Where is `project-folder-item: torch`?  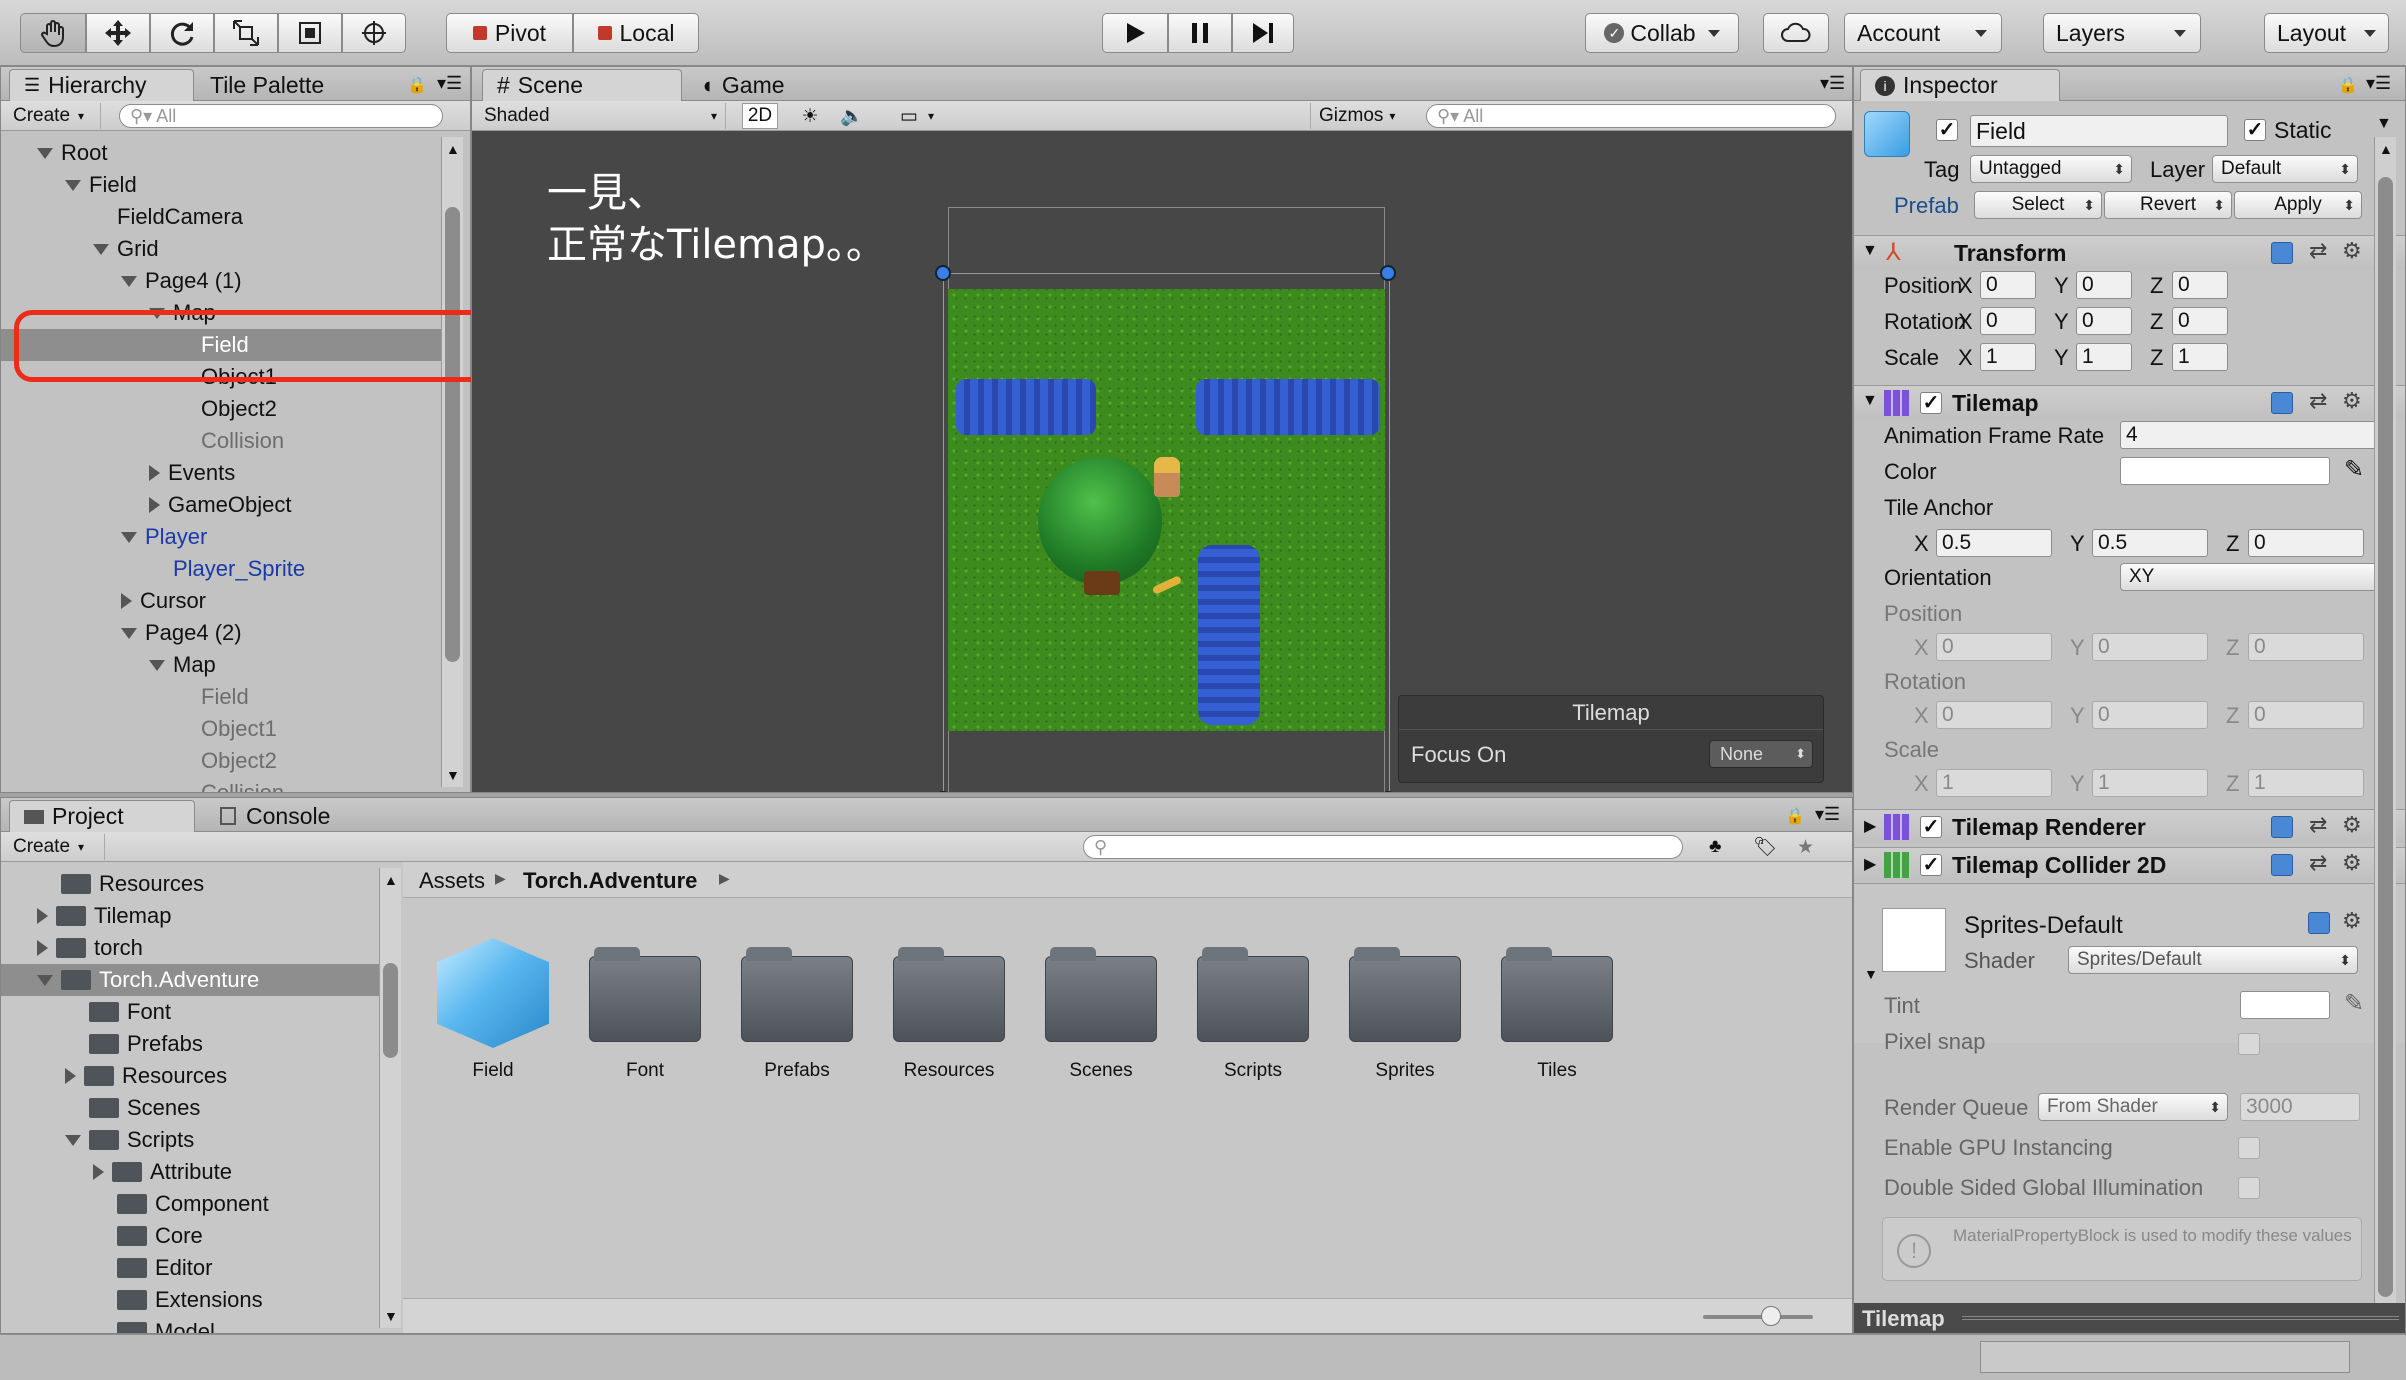
project-folder-item: torch is located at coordinates (190, 948).